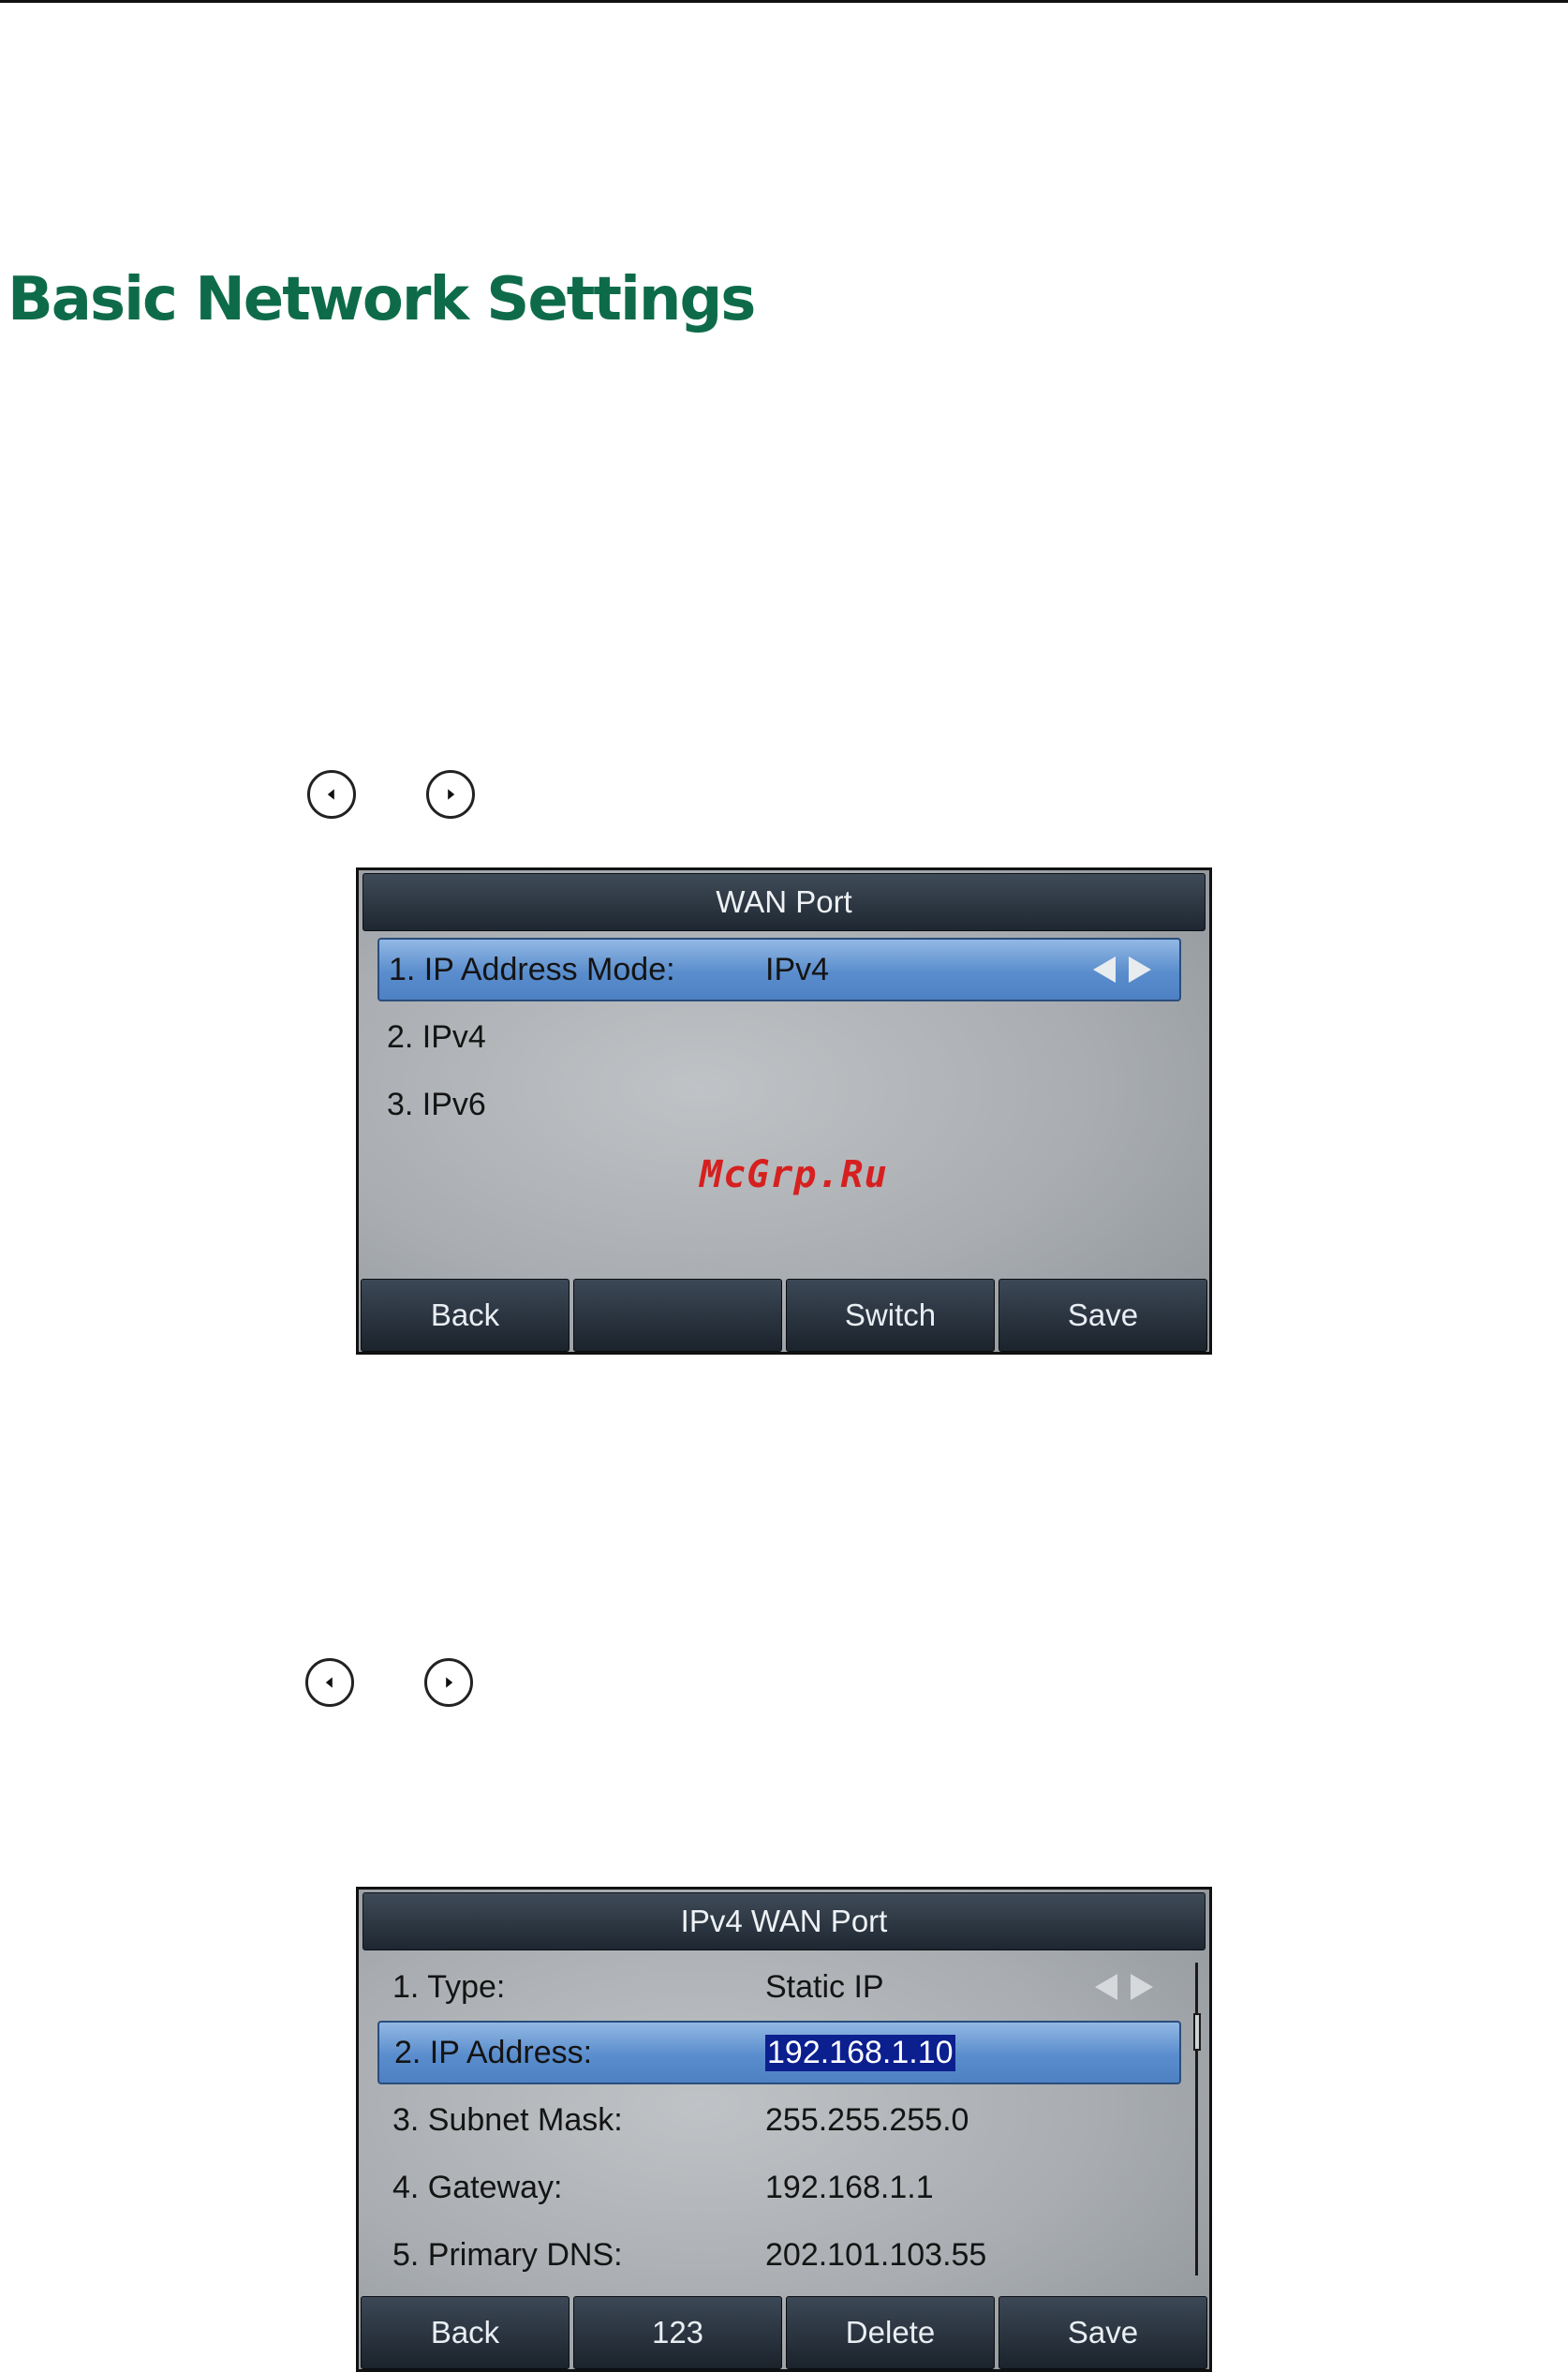 The image size is (1568, 2372). I want to click on softkey-bar: Back Switch Save, so click(784, 1315).